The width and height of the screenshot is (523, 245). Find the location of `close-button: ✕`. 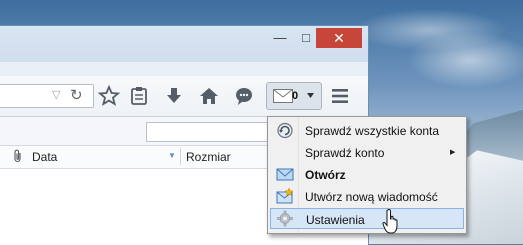

close-button: ✕ is located at coordinates (339, 38).